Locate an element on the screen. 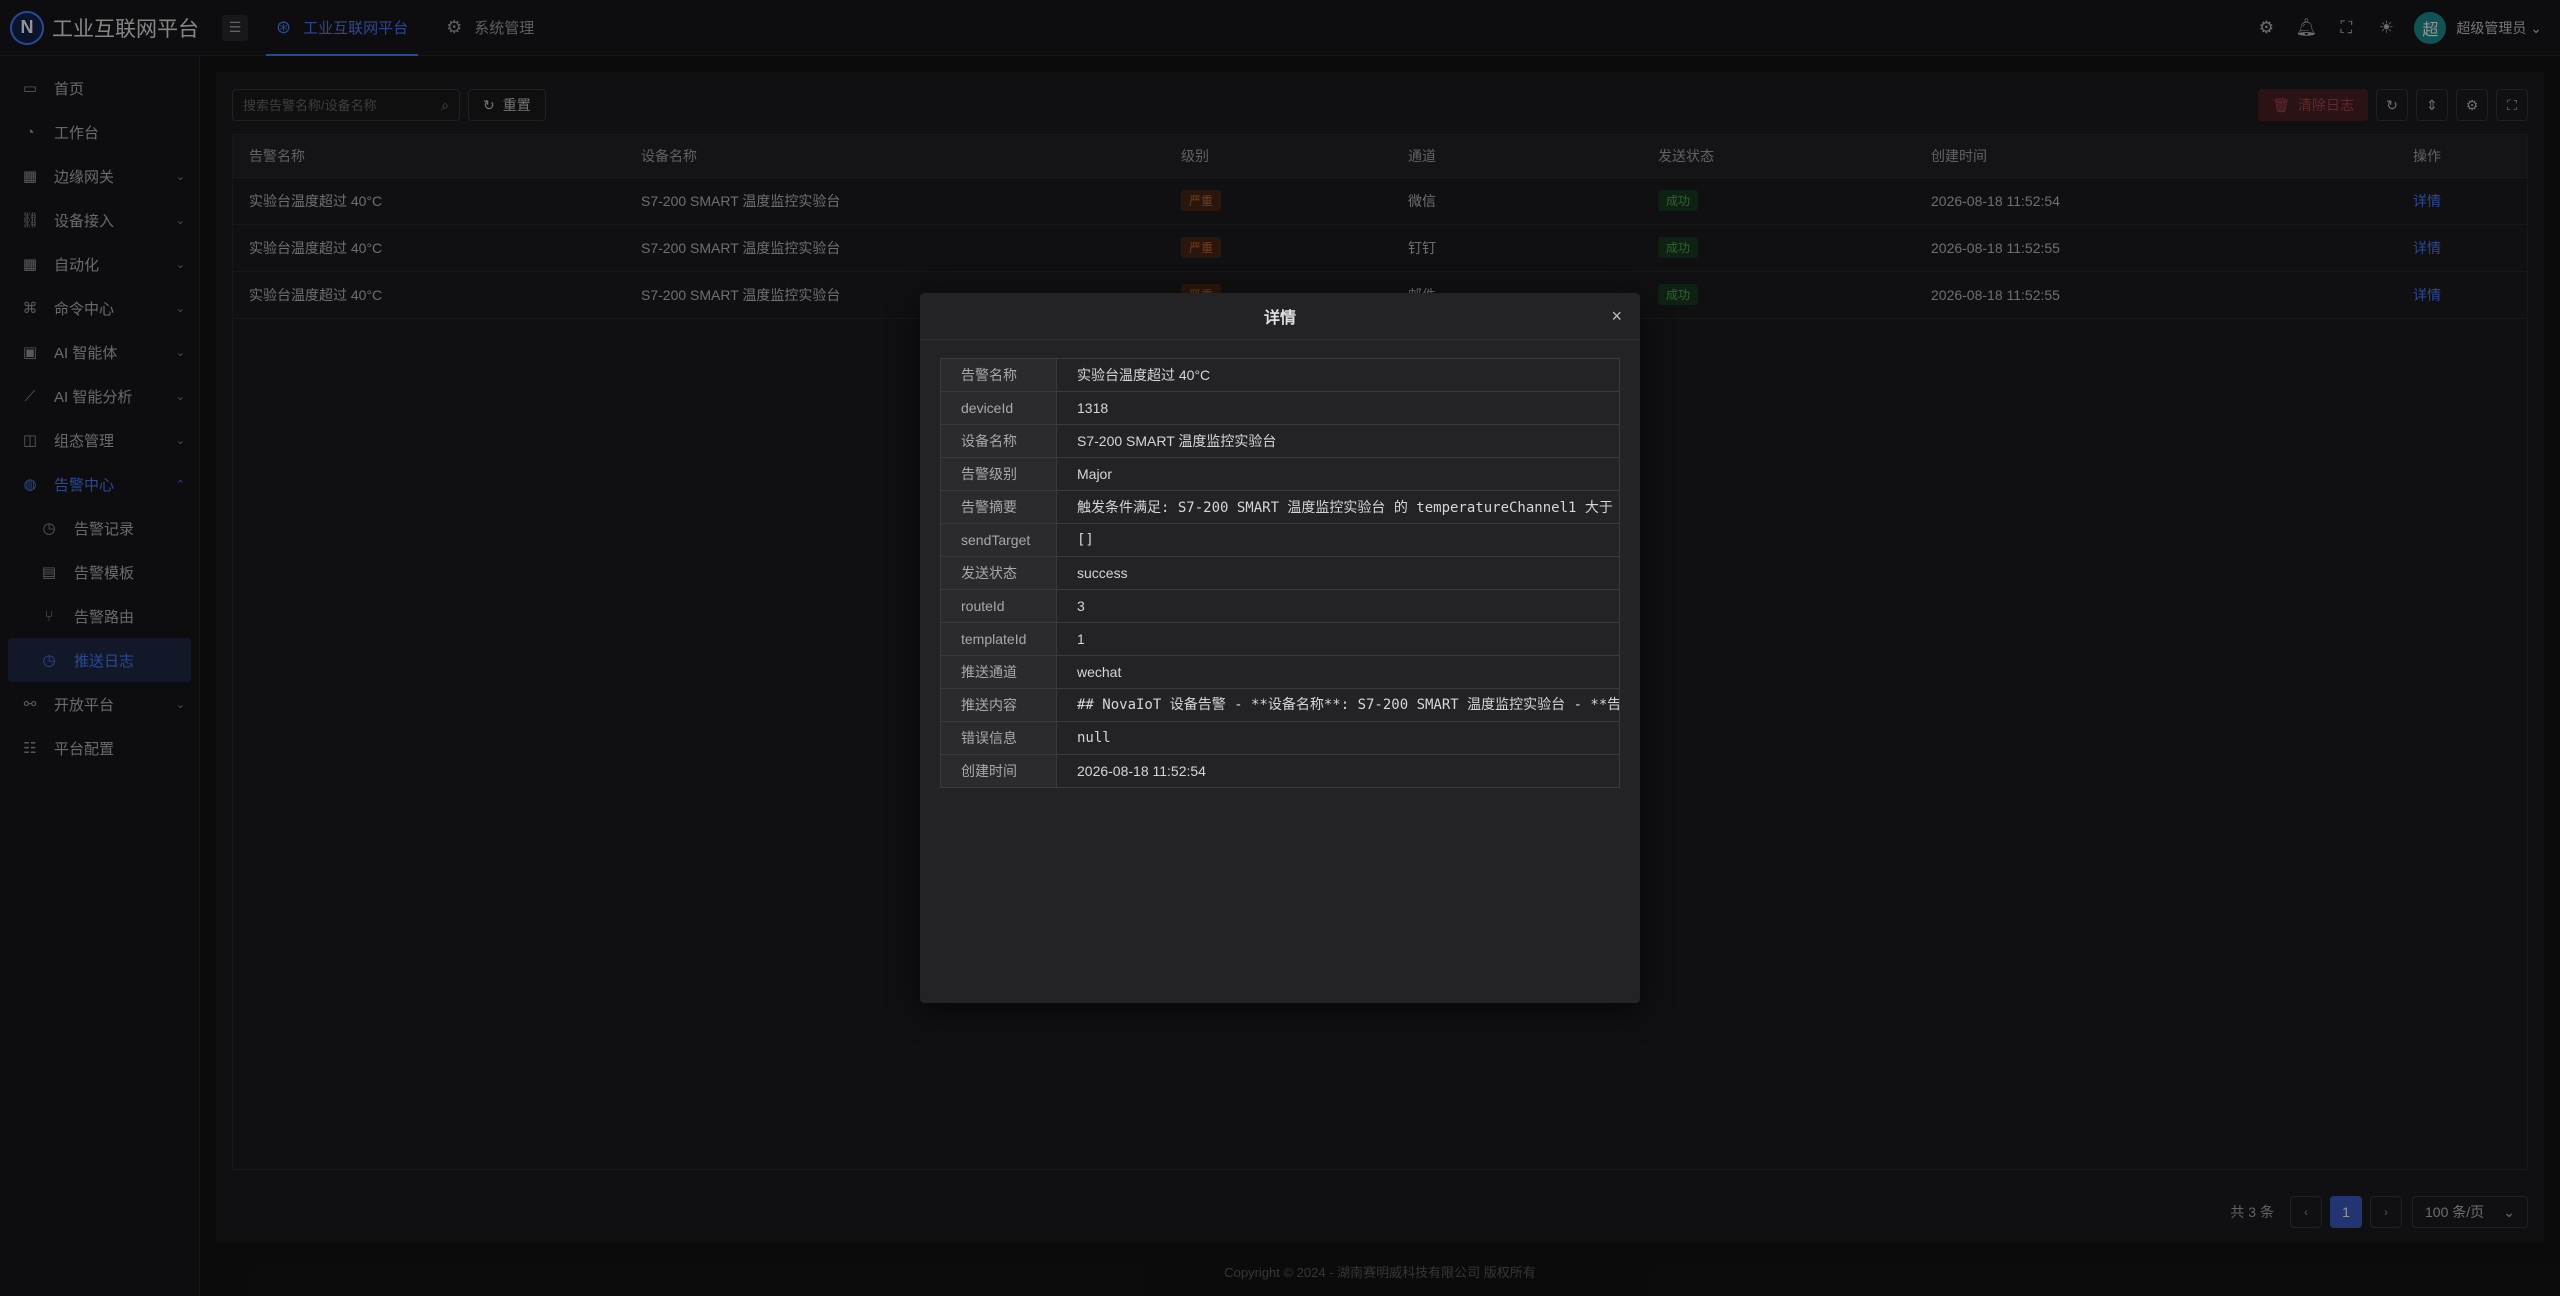  detail-label: routeId is located at coordinates (998, 606).